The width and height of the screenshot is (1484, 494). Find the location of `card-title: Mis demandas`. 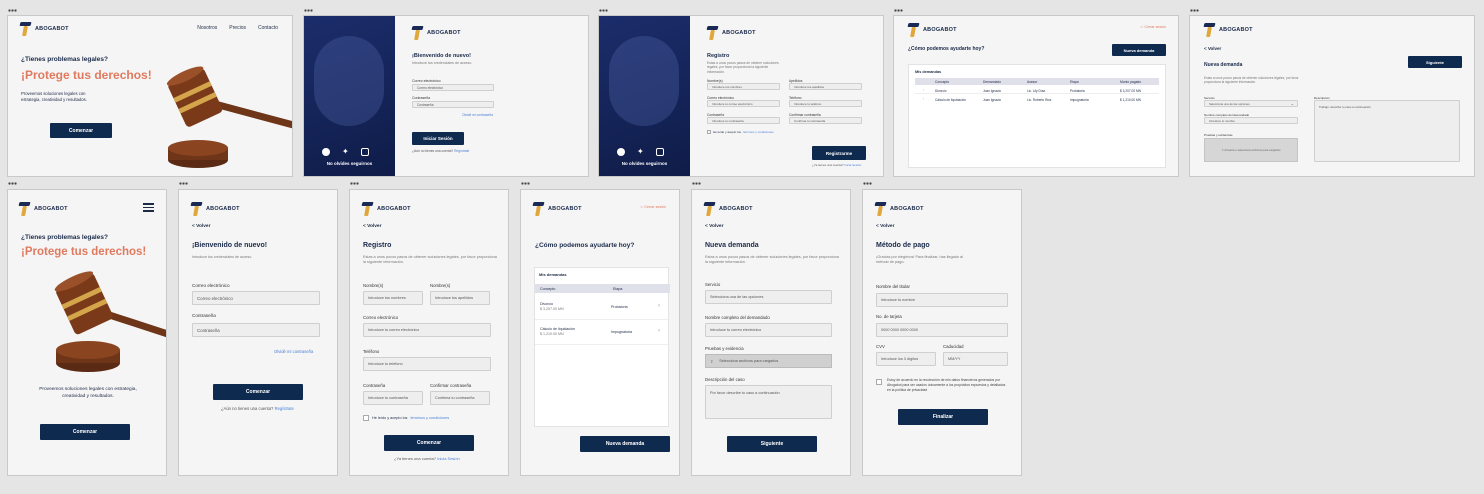

card-title: Mis demandas is located at coordinates (553, 274).